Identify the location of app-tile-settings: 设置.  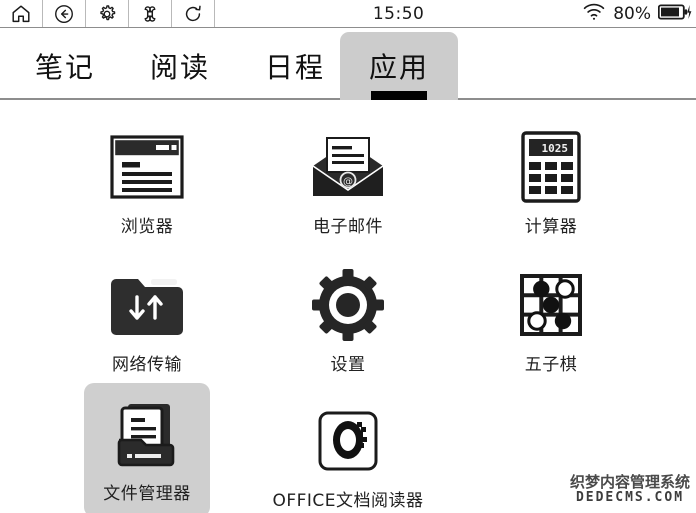
(348, 319).